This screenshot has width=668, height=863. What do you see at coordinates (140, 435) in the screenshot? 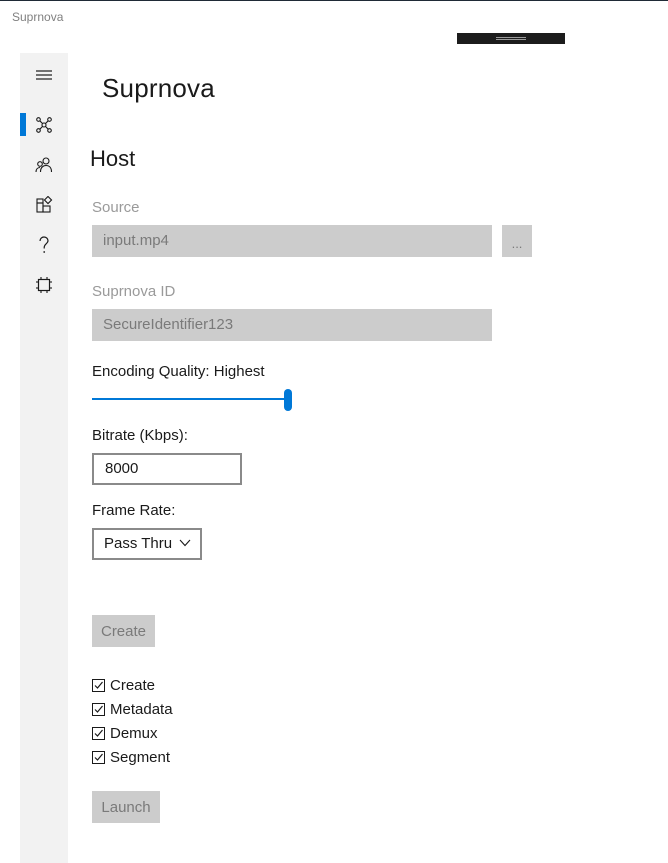
I see `bitrate-label: Bitrate (Kbps):` at bounding box center [140, 435].